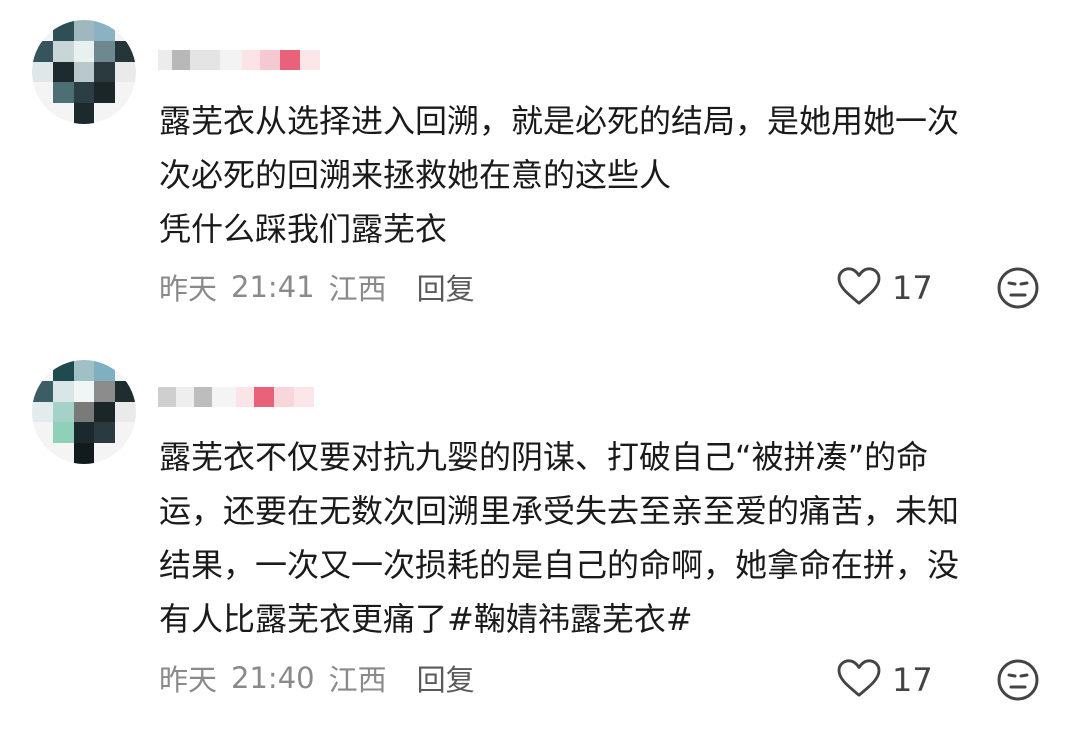 Image resolution: width=1080 pixels, height=739 pixels. I want to click on comment-text-line: 露芜衣从选择进入回溯，就是必死的结局，是她用她一次, so click(559, 121).